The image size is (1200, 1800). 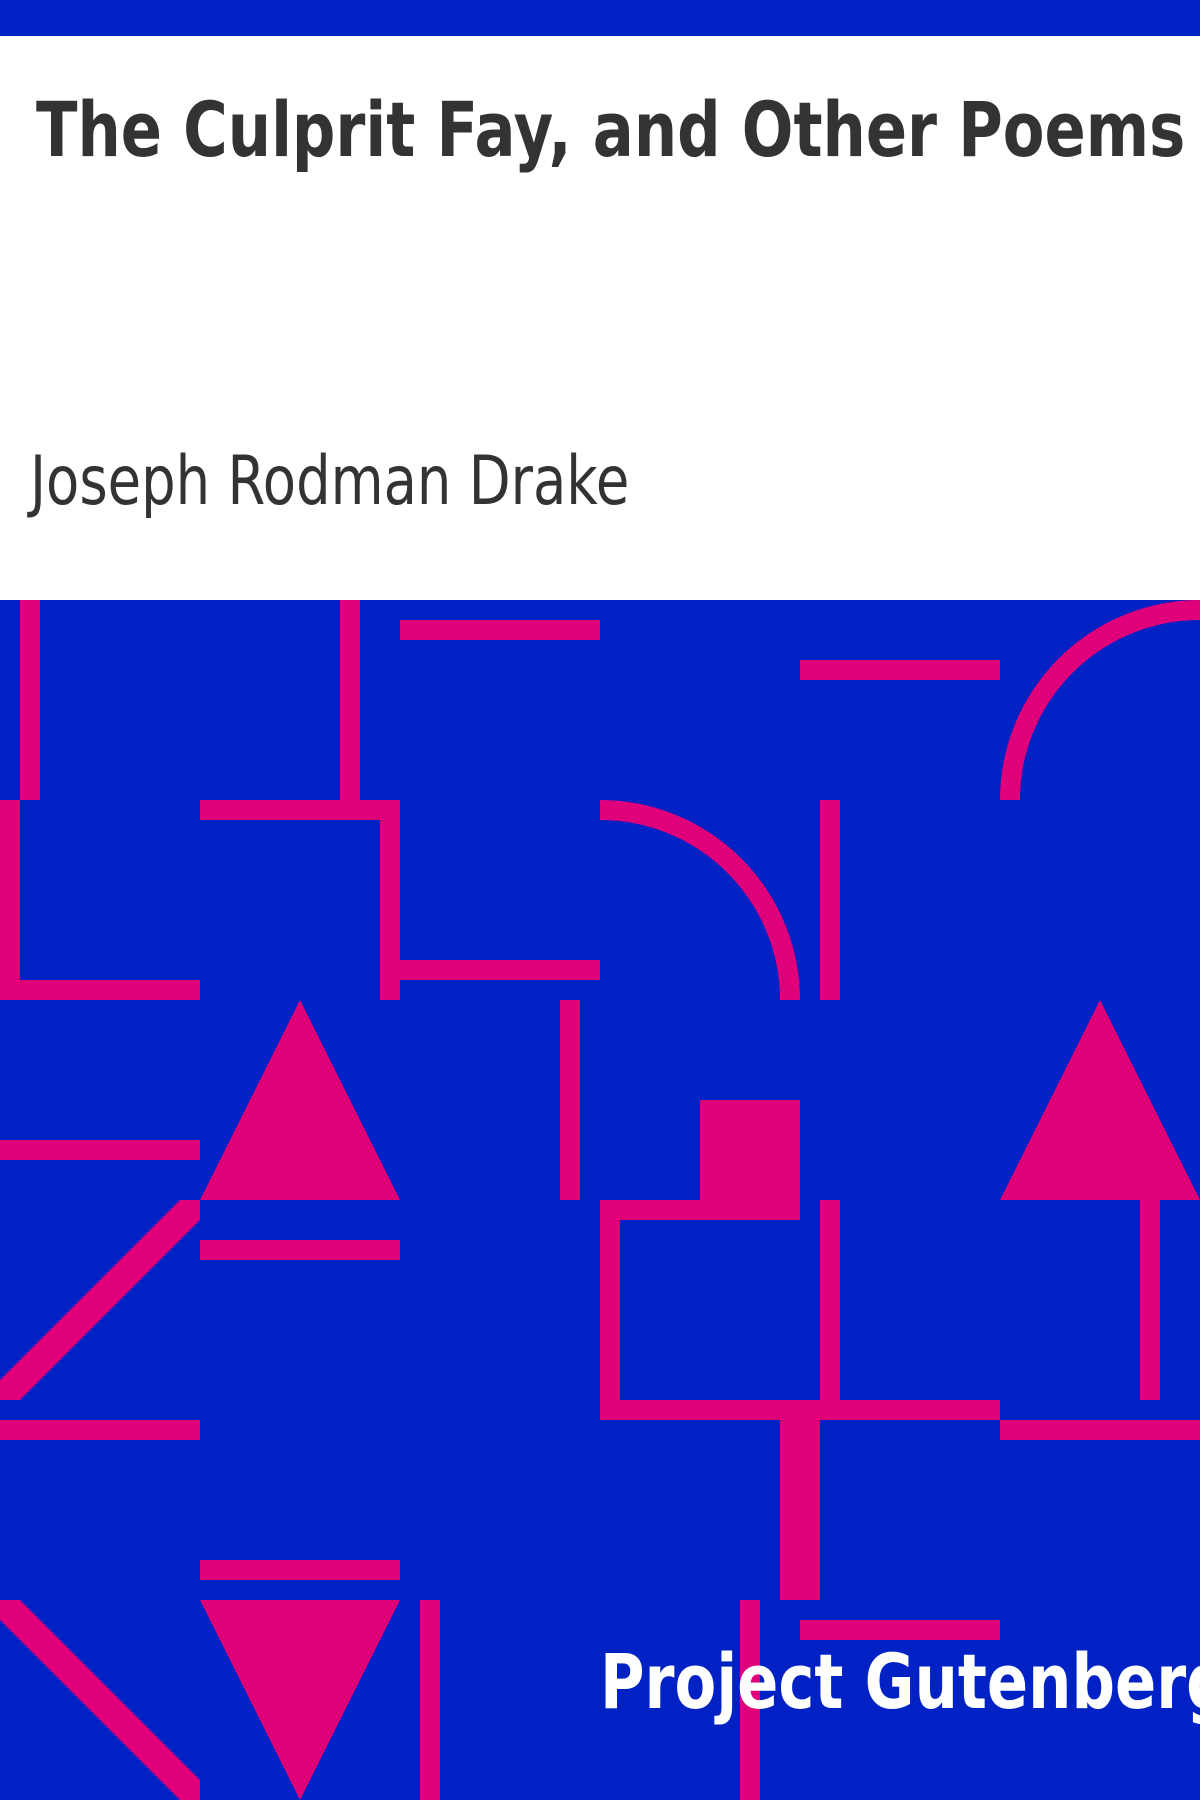 What do you see at coordinates (750, 1160) in the screenshot?
I see `pattern-square` at bounding box center [750, 1160].